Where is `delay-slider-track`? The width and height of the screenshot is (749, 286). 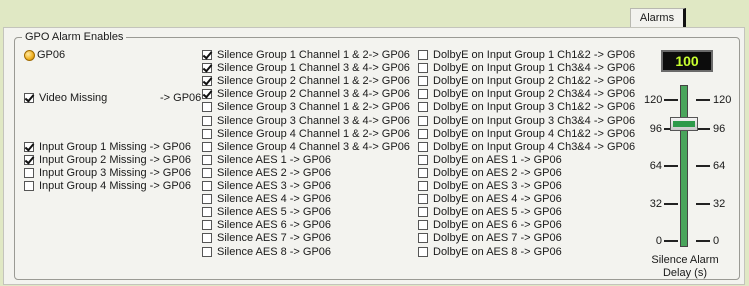
delay-slider-track is located at coordinates (684, 166).